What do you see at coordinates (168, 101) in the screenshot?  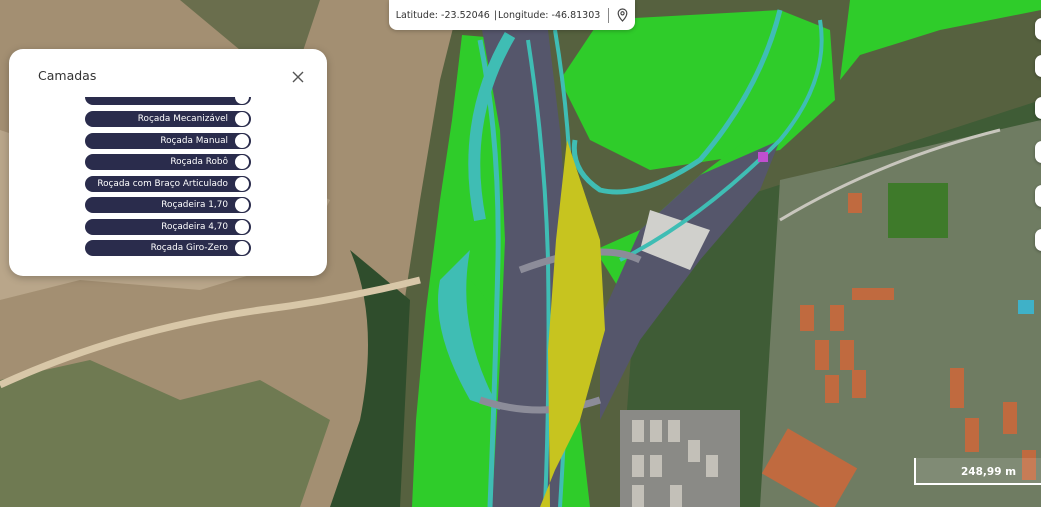 I see `layer-toggle` at bounding box center [168, 101].